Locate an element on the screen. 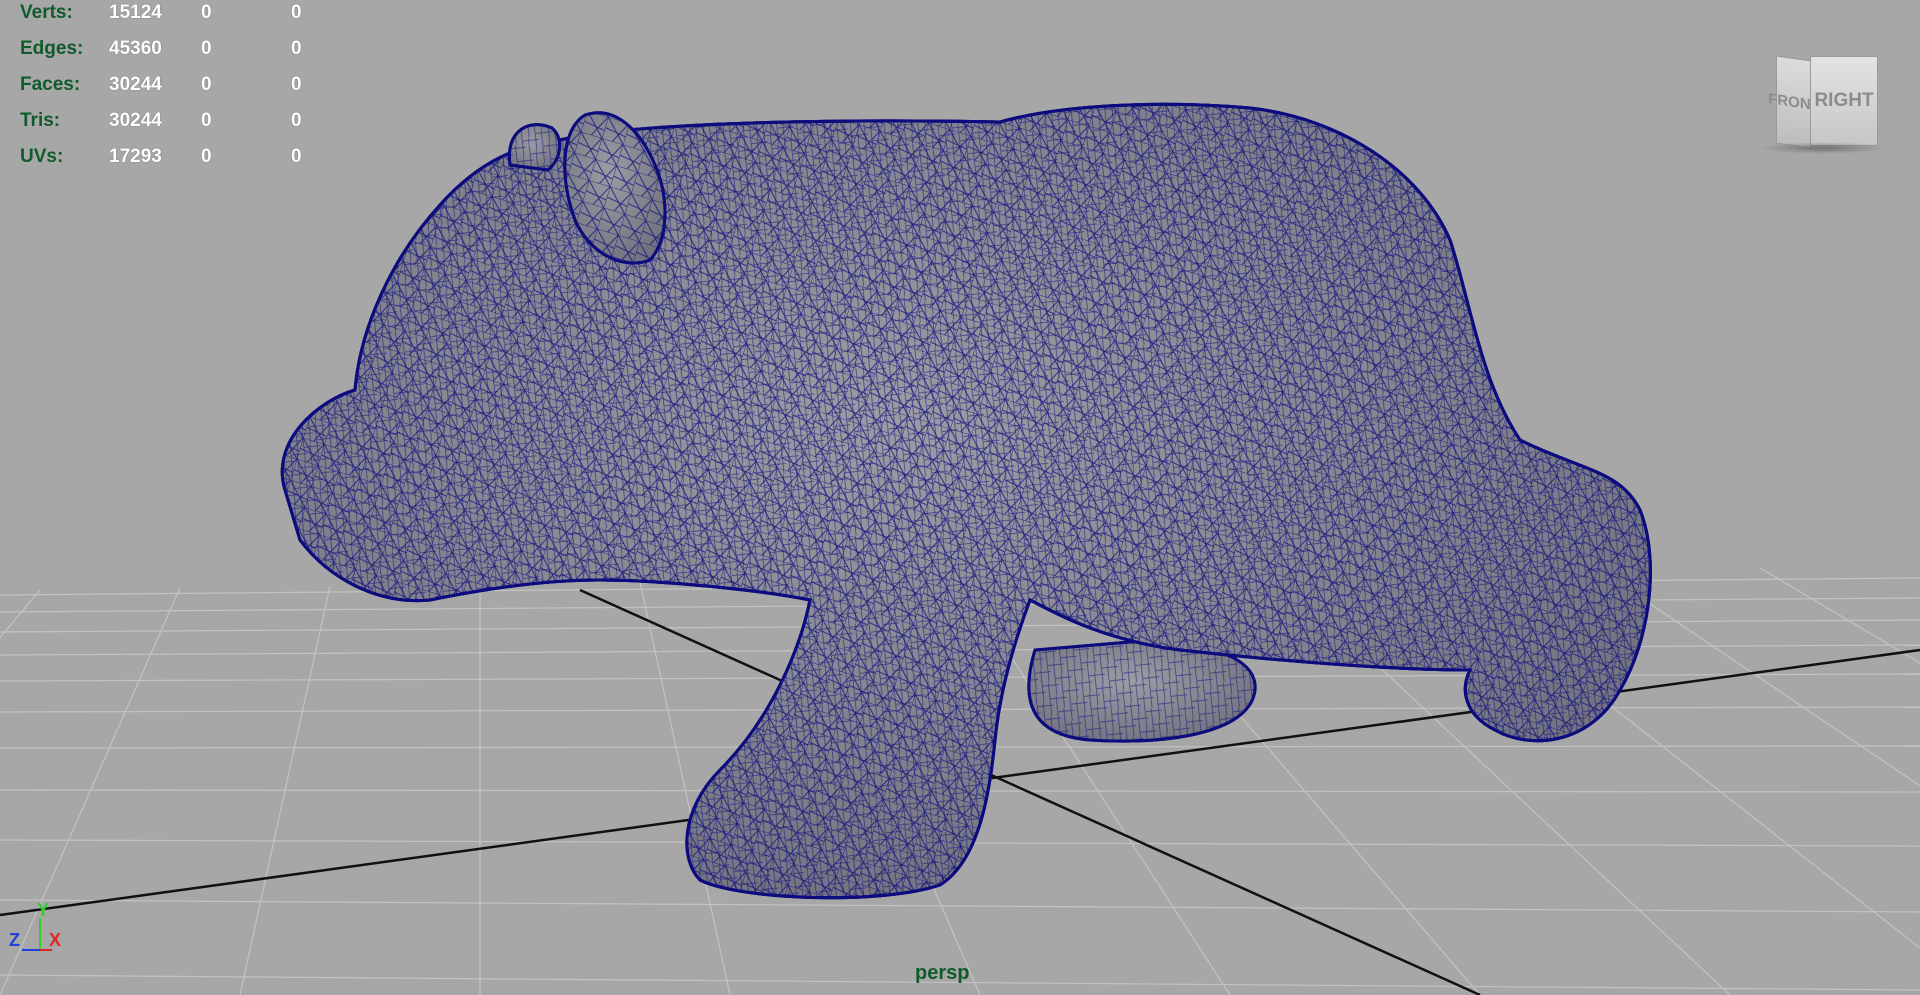 This screenshot has height=995, width=1920. hud-value: 45360 is located at coordinates (135, 48).